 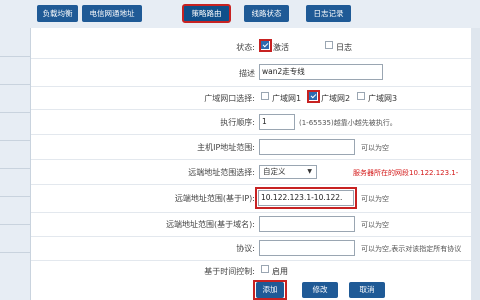 I want to click on wan-select-row: 广域网口选择: 广域网1 广域网2 广域网3, so click(x=251, y=97).